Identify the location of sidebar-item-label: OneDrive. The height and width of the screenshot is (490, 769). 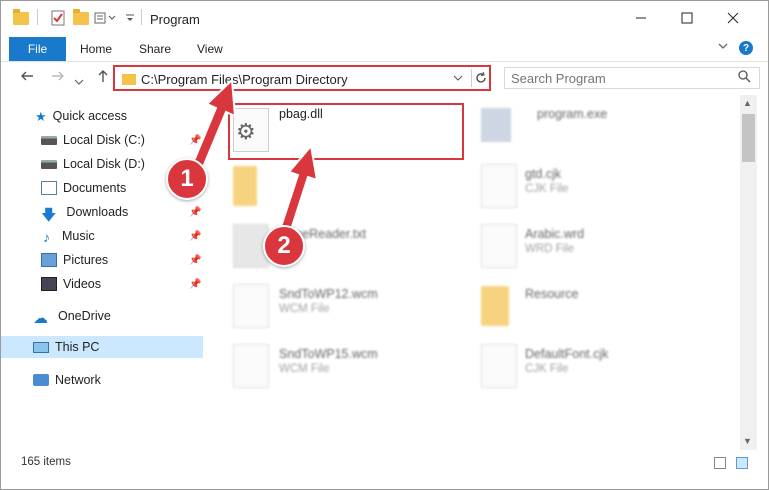
(84, 316).